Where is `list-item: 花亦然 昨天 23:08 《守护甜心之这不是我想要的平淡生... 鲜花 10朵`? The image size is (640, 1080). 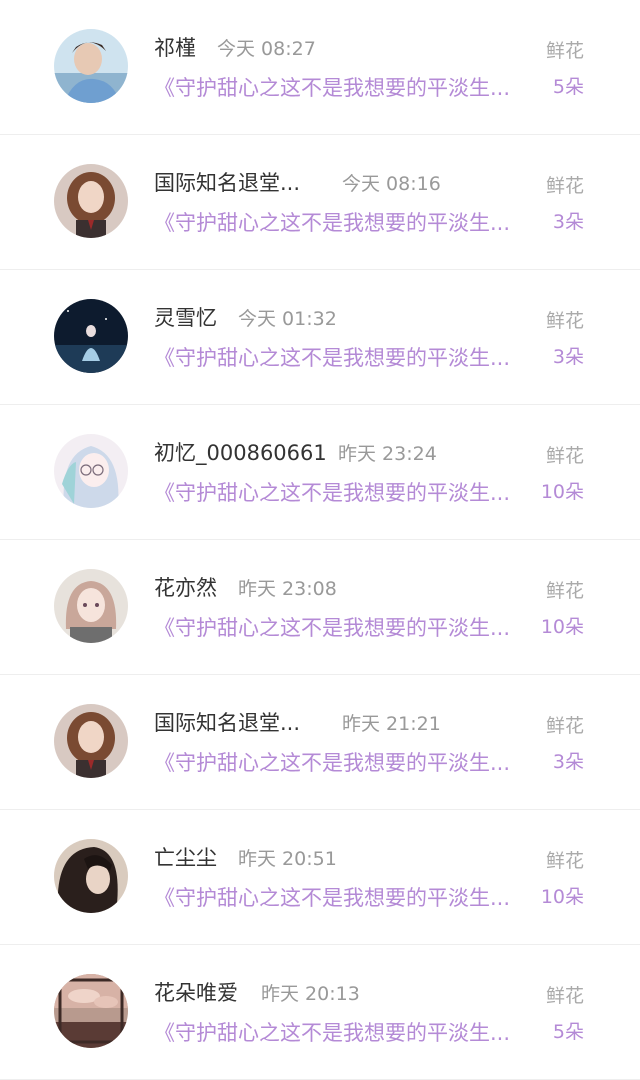
list-item: 花亦然 昨天 23:08 《守护甜心之这不是我想要的平淡生... 鲜花 10朵 is located at coordinates (320, 607).